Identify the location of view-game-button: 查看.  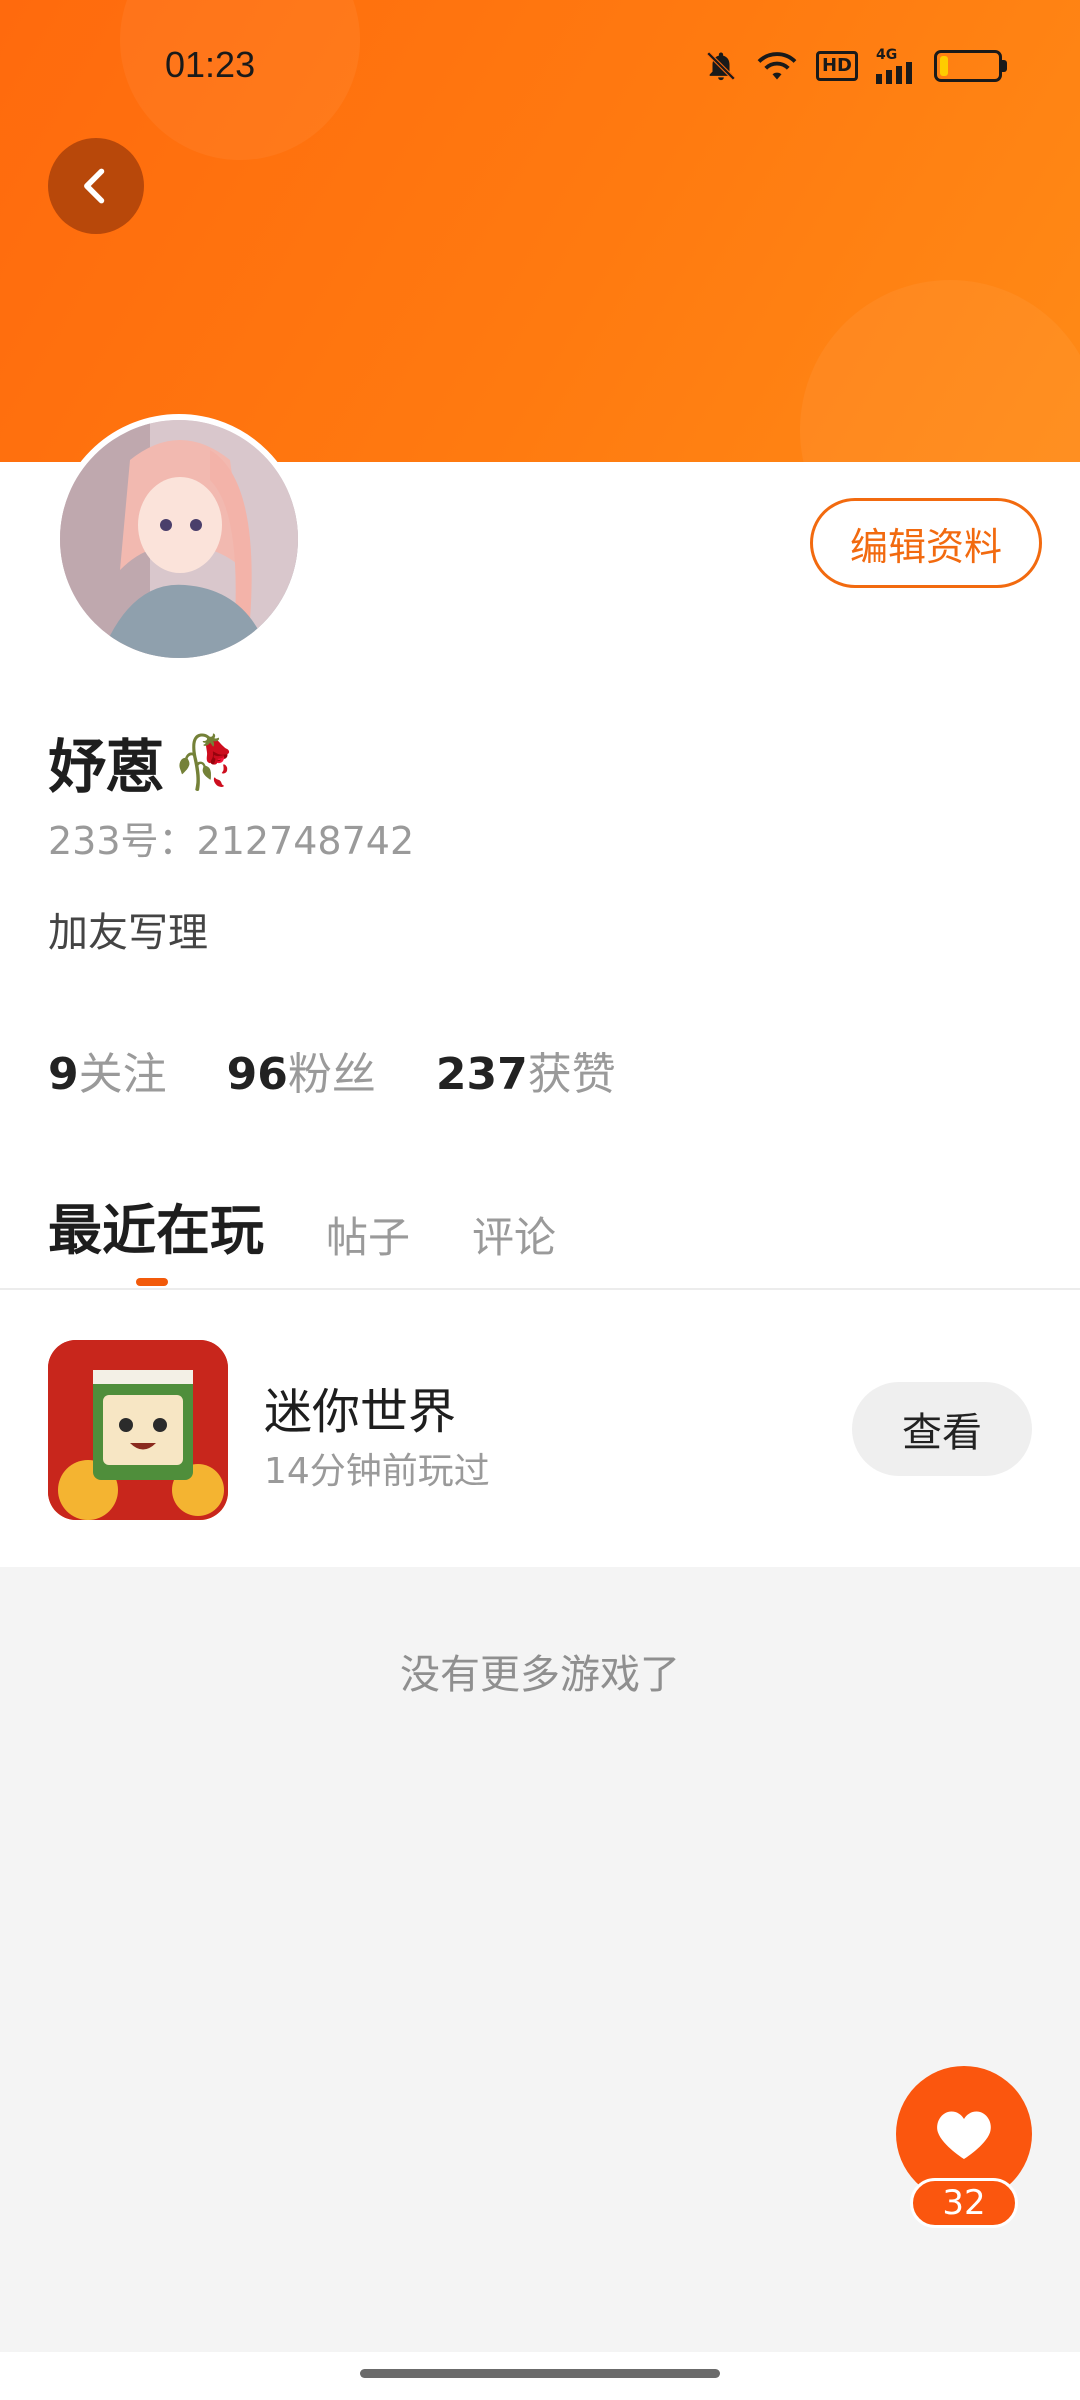
(942, 1429).